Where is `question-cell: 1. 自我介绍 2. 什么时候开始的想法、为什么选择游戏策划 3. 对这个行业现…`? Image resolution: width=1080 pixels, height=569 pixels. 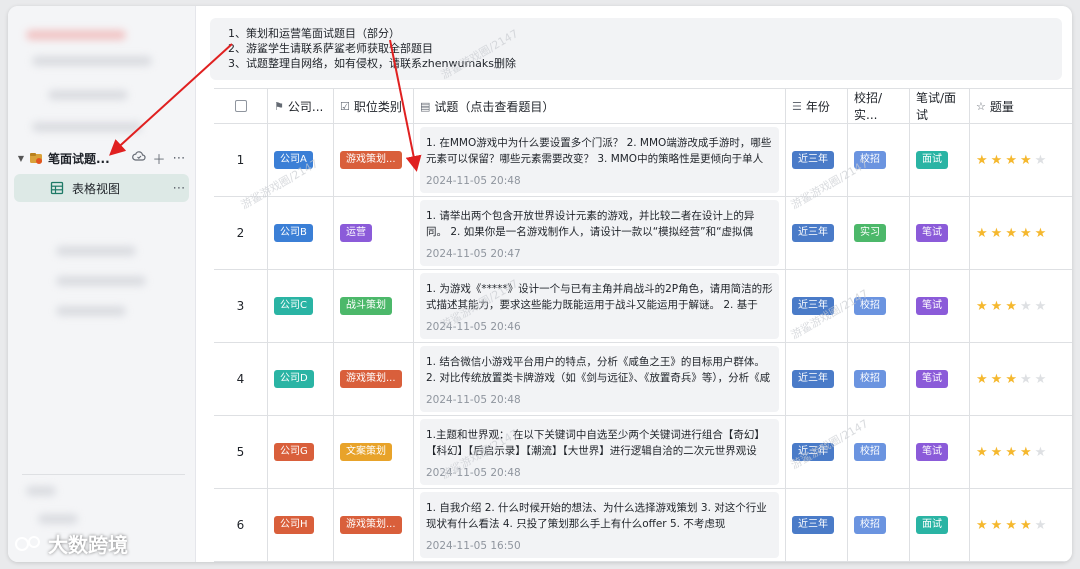 question-cell: 1. 自我介绍 2. 什么时候开始的想法、为什么选择游戏策划 3. 对这个行业现… is located at coordinates (600, 525).